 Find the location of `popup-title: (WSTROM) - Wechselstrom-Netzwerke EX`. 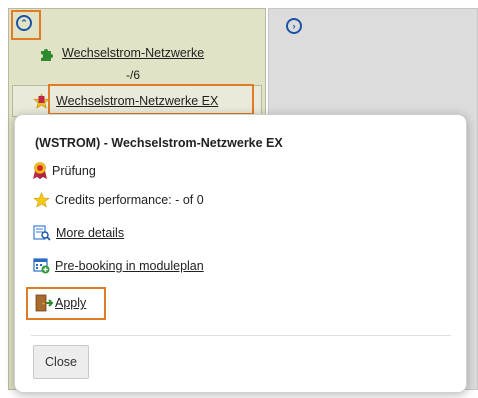

popup-title: (WSTROM) - Wechselstrom-Netzwerke EX is located at coordinates (159, 143).